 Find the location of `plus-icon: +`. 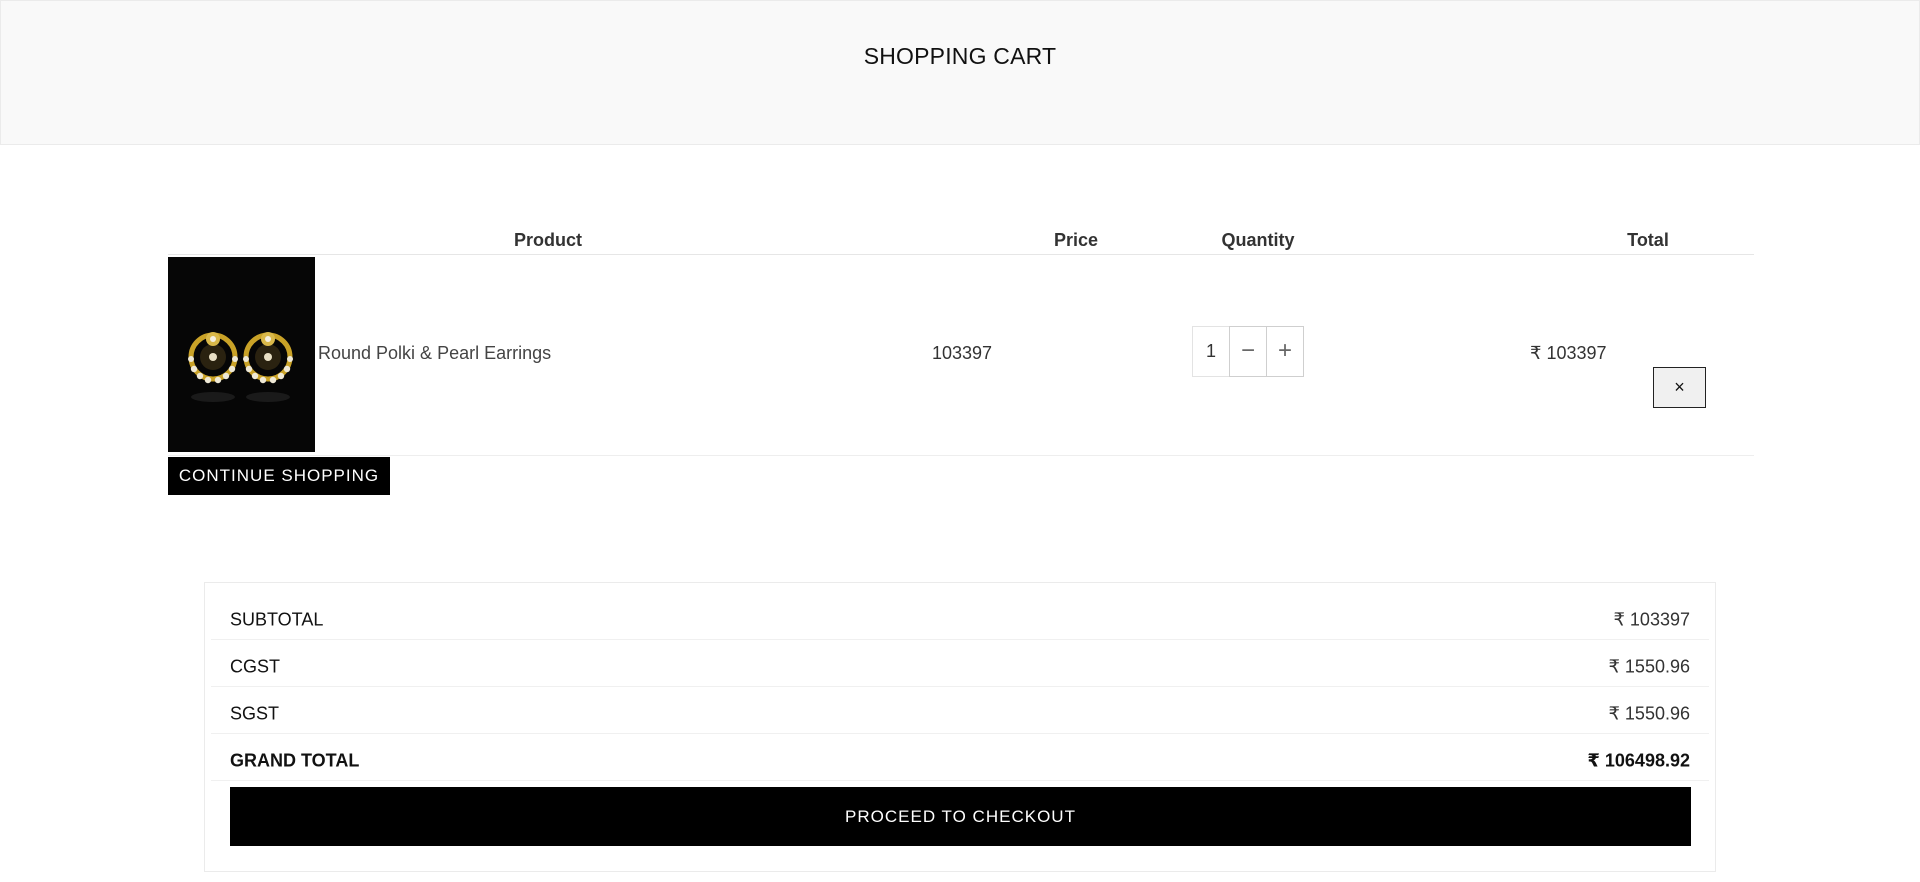

plus-icon: + is located at coordinates (1284, 350).